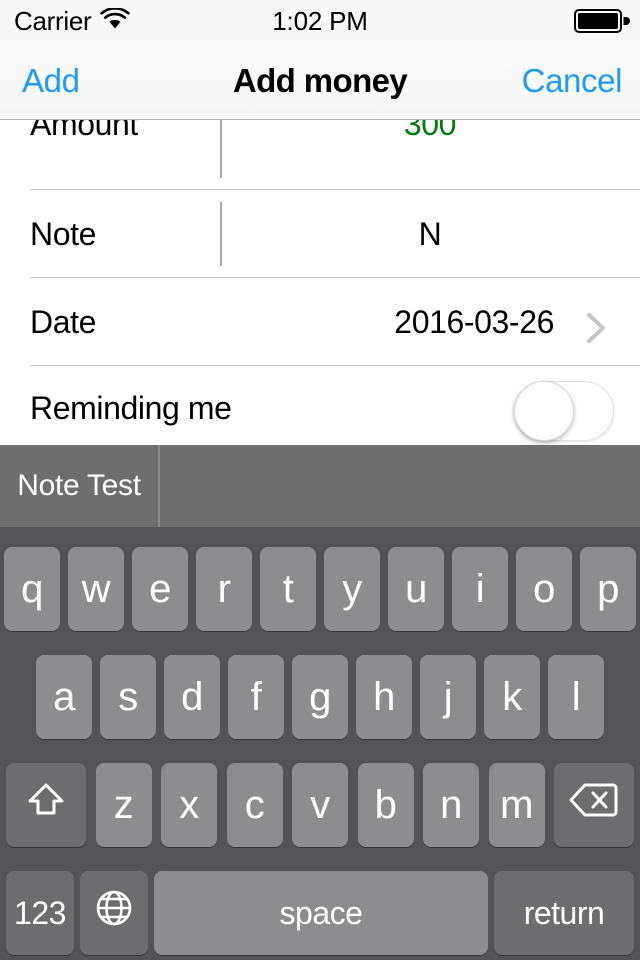 This screenshot has width=640, height=960. Describe the element at coordinates (63, 322) in the screenshot. I see `date-label: Date` at that location.